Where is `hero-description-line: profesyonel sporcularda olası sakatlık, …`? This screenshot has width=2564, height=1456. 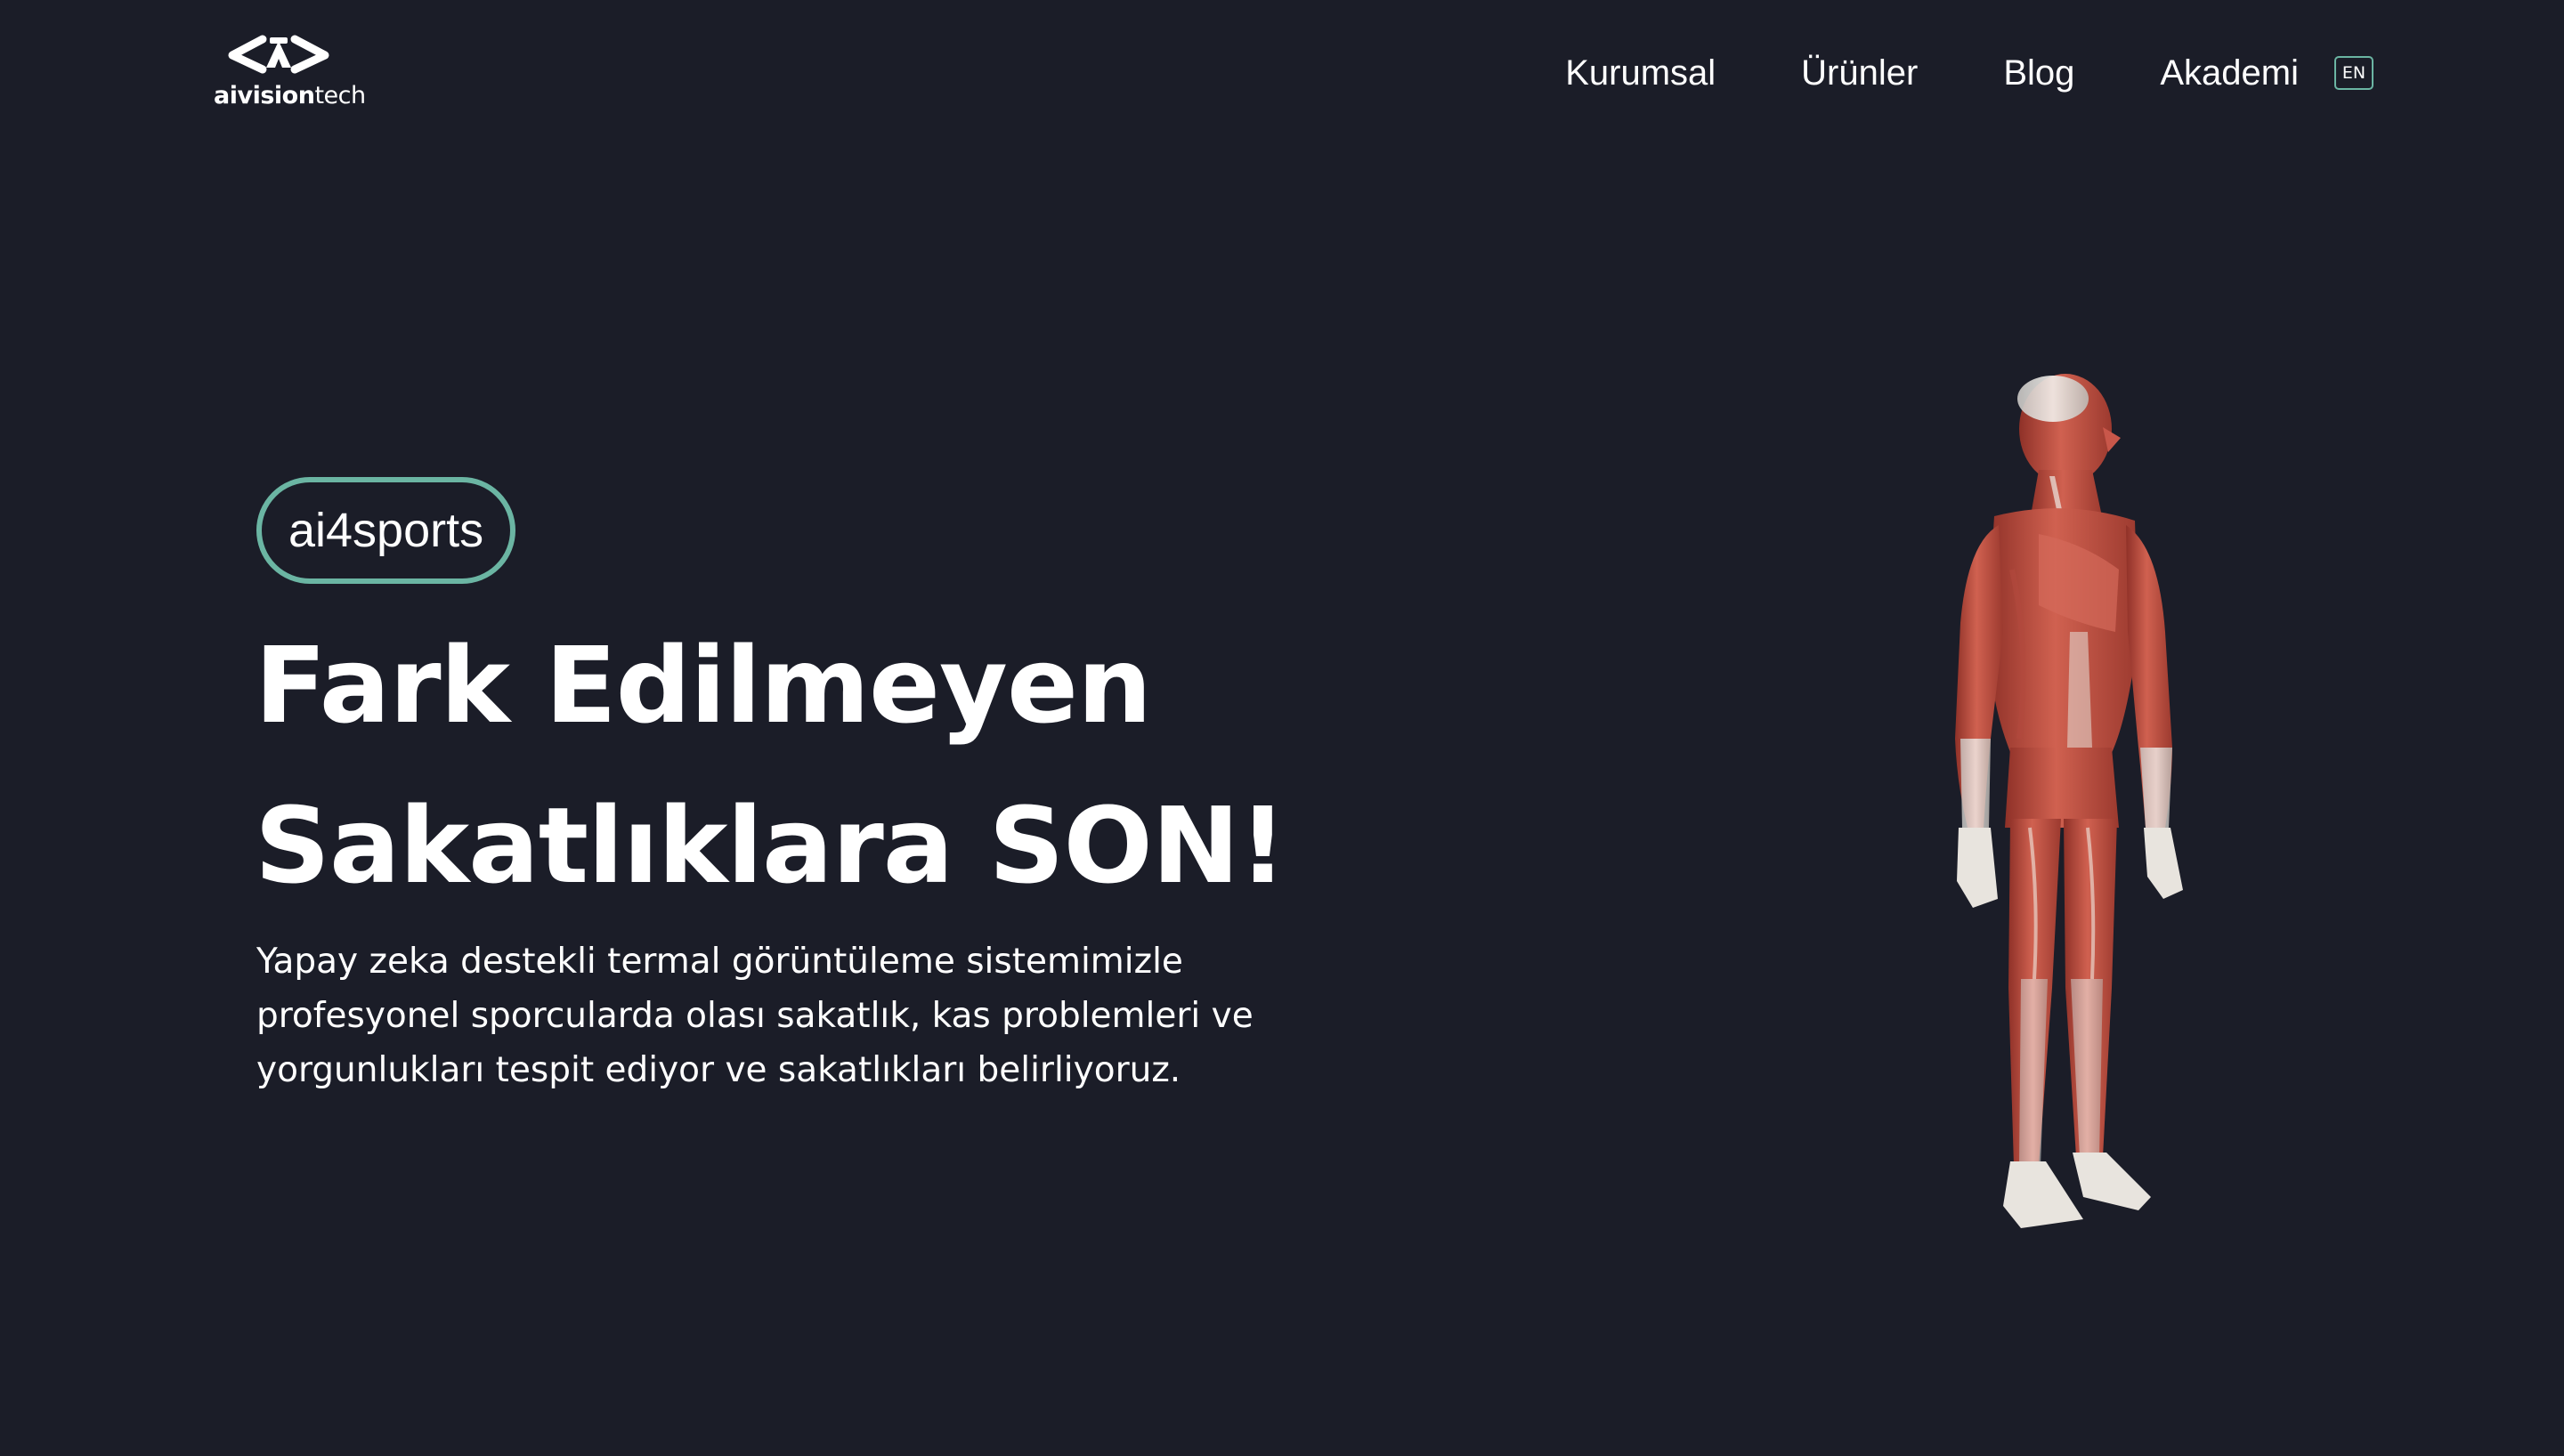 hero-description-line: profesyonel sporcularda olası sakatlık, … is located at coordinates (755, 1016).